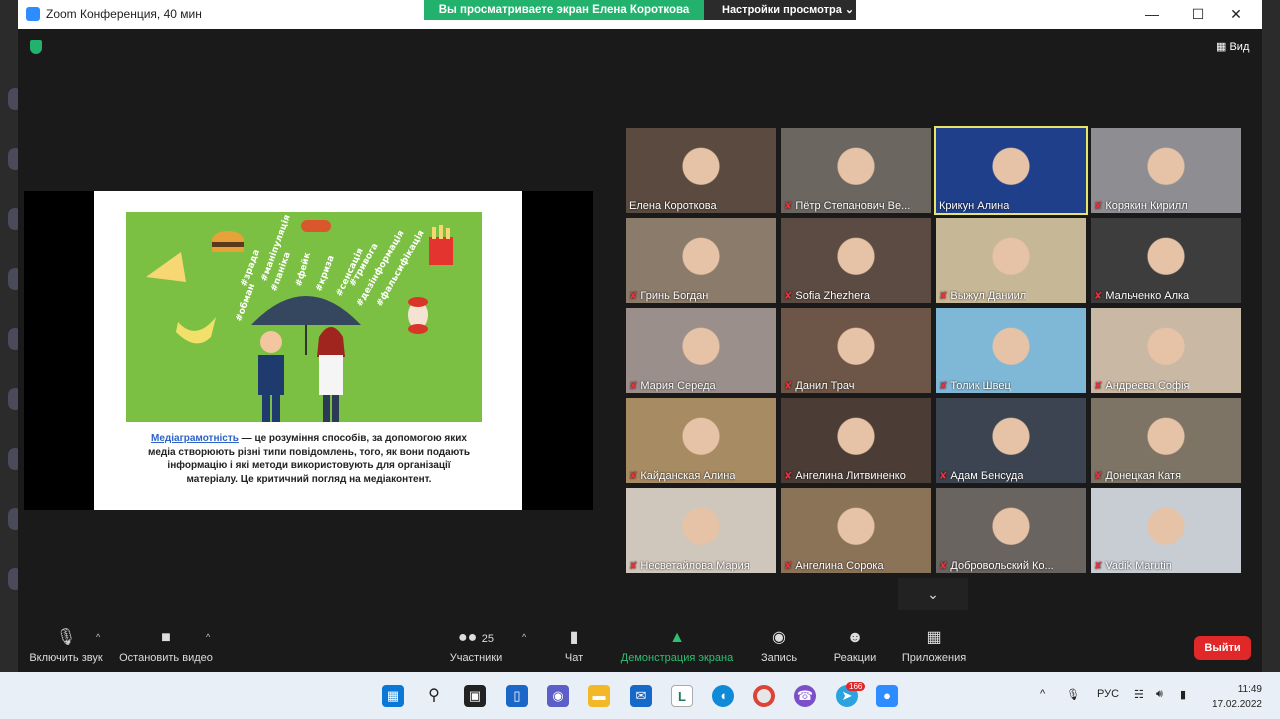  I want to click on hashtag-text: #зрада, so click(250, 268).